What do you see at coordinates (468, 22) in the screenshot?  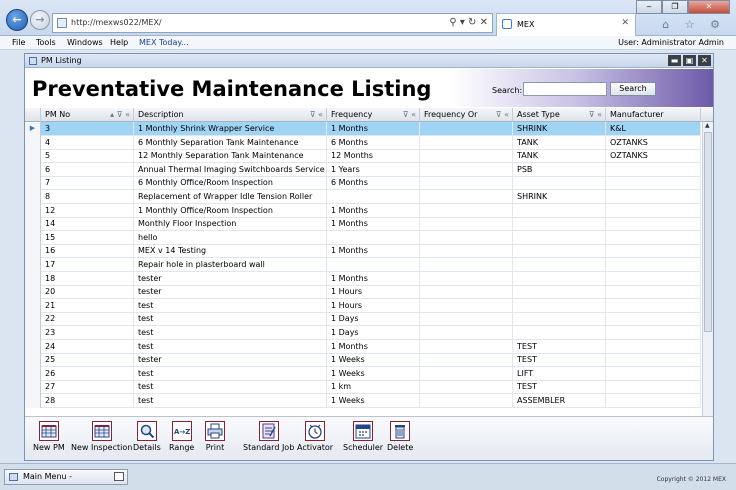 I see `address-bar-icons: ⚲ ▾ ↻ ✕` at bounding box center [468, 22].